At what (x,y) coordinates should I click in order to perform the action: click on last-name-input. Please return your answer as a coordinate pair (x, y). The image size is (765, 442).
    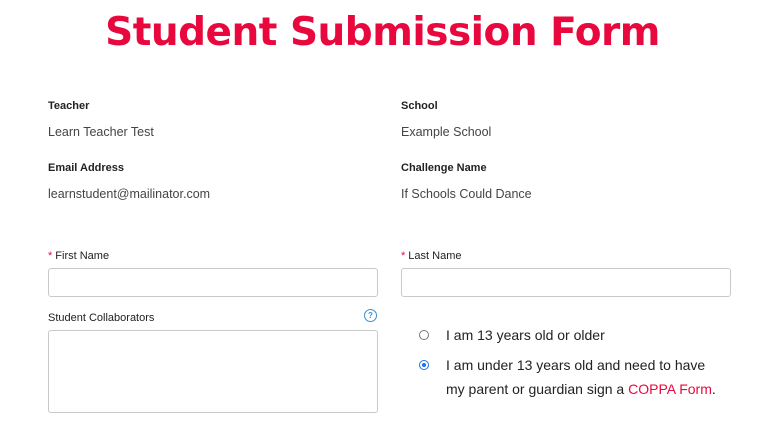
    Looking at the image, I should click on (566, 282).